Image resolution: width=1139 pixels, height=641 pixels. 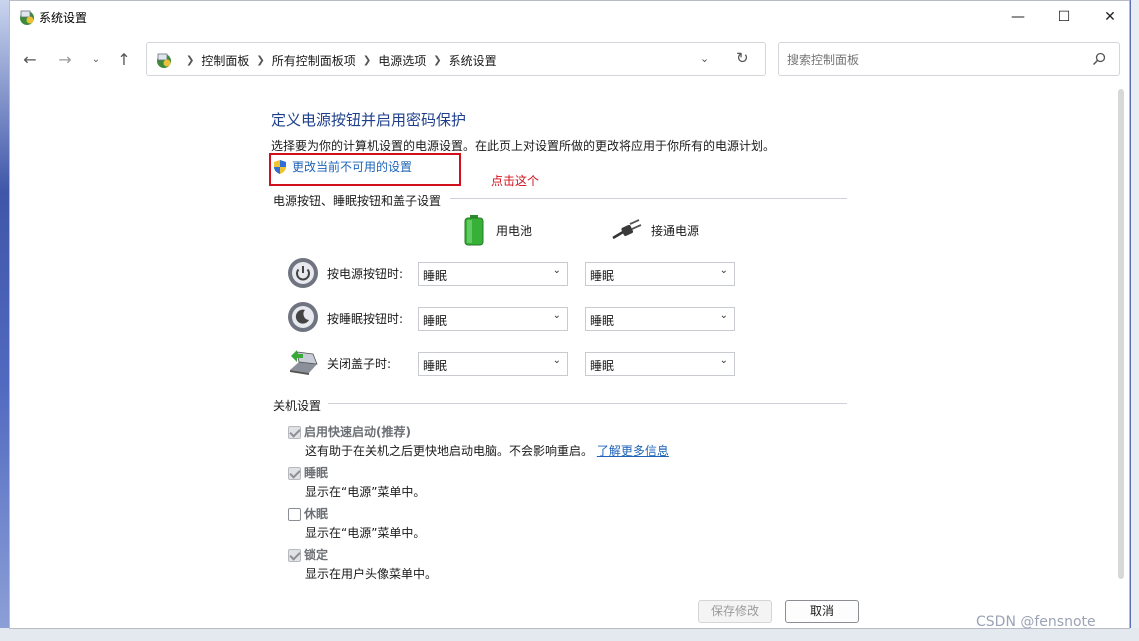 What do you see at coordinates (124, 59) in the screenshot?
I see `up-arrow-icon: ↑` at bounding box center [124, 59].